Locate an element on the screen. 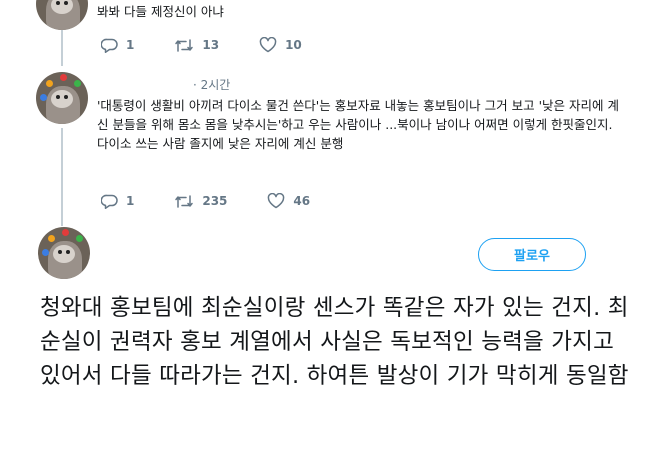 This screenshot has height=450, width=663. like-count: 46 is located at coordinates (302, 201).